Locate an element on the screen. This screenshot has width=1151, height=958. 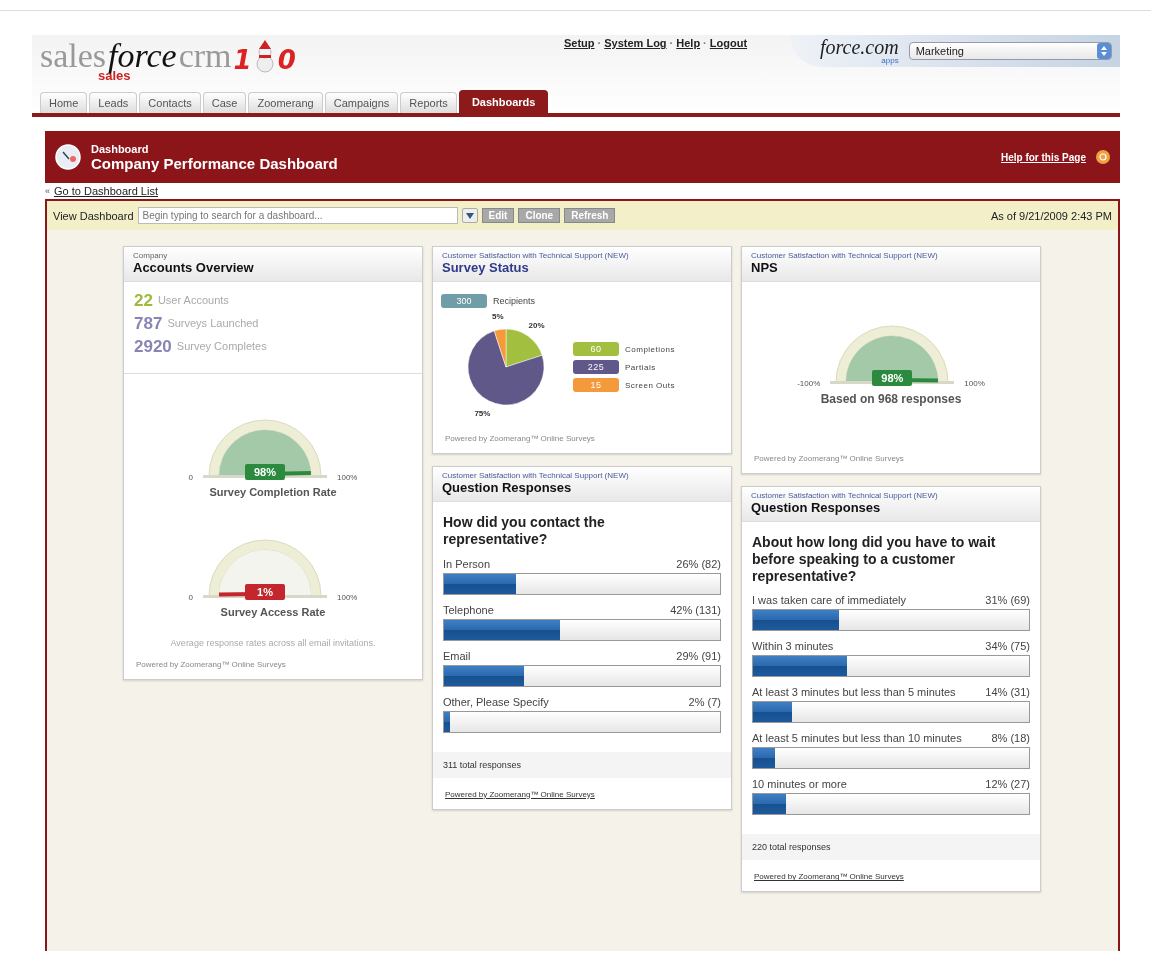
legend-label: Completions is located at coordinates (650, 349).